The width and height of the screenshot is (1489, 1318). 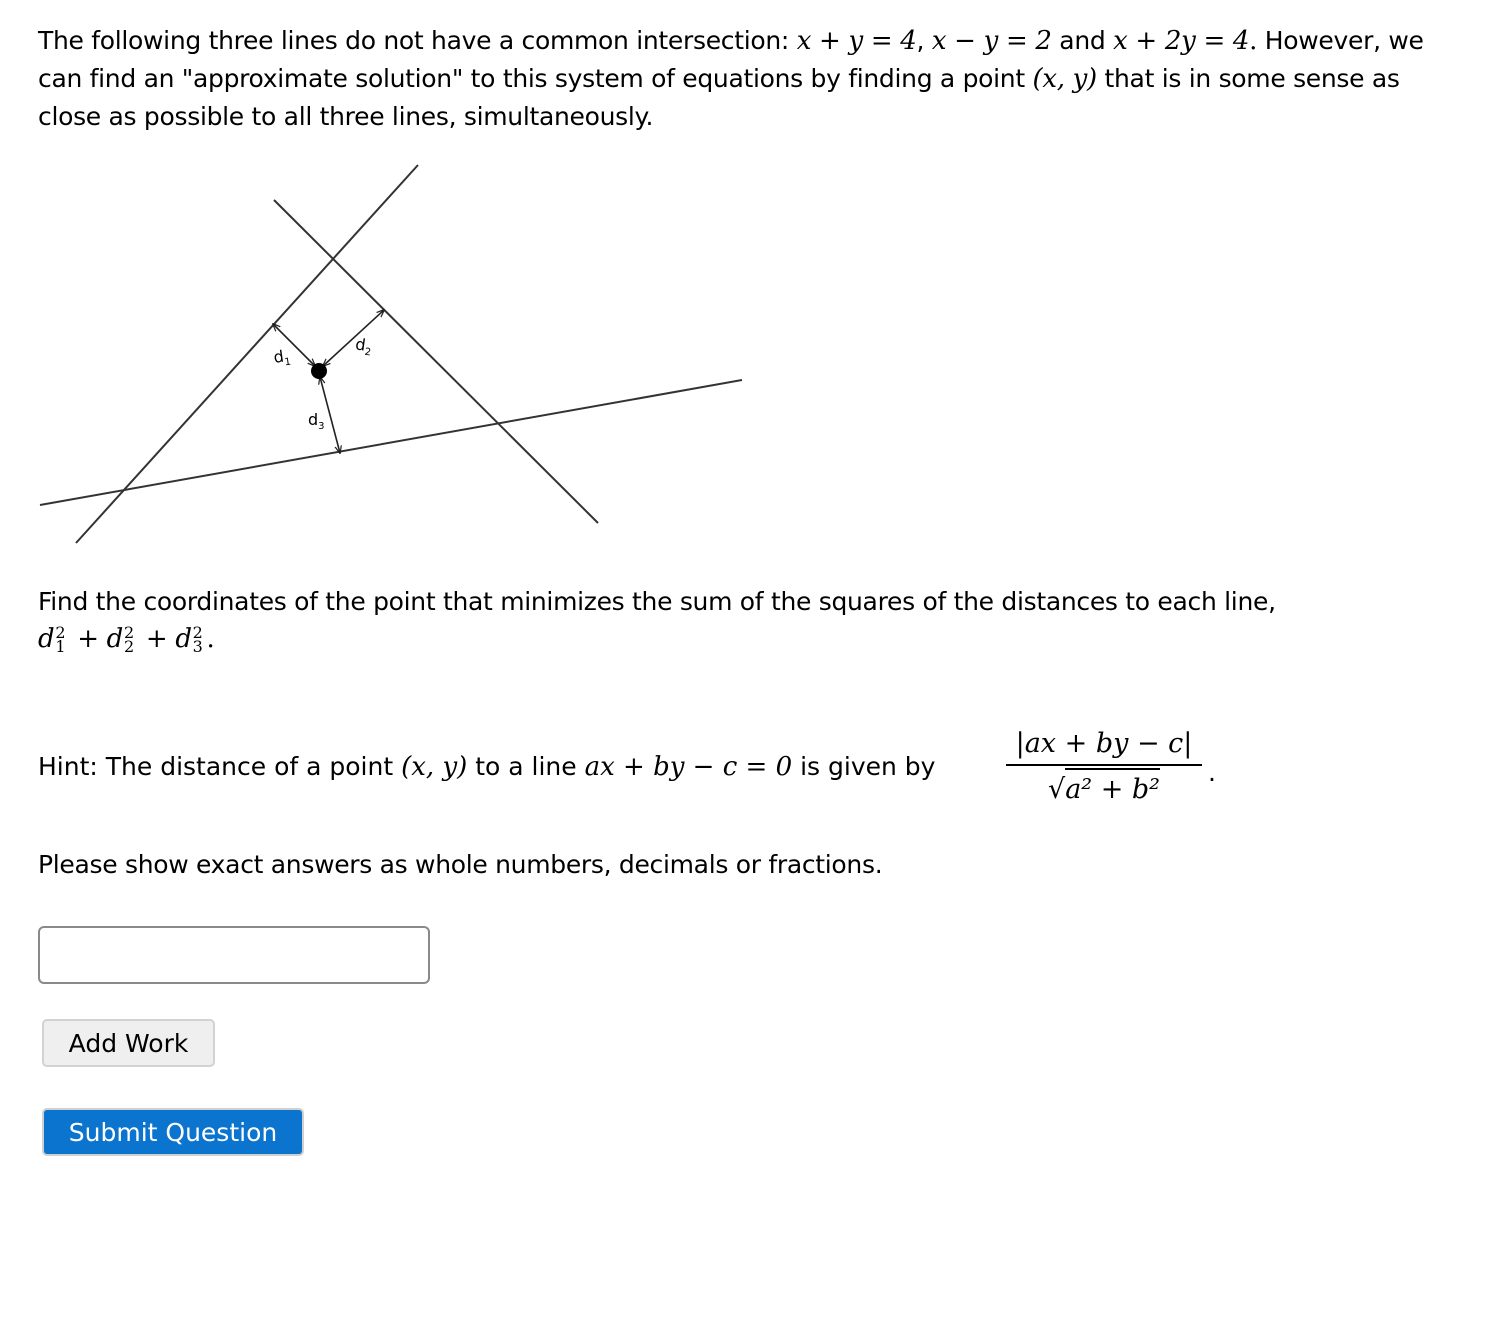 What do you see at coordinates (319, 371) in the screenshot?
I see `approximate-solution-point` at bounding box center [319, 371].